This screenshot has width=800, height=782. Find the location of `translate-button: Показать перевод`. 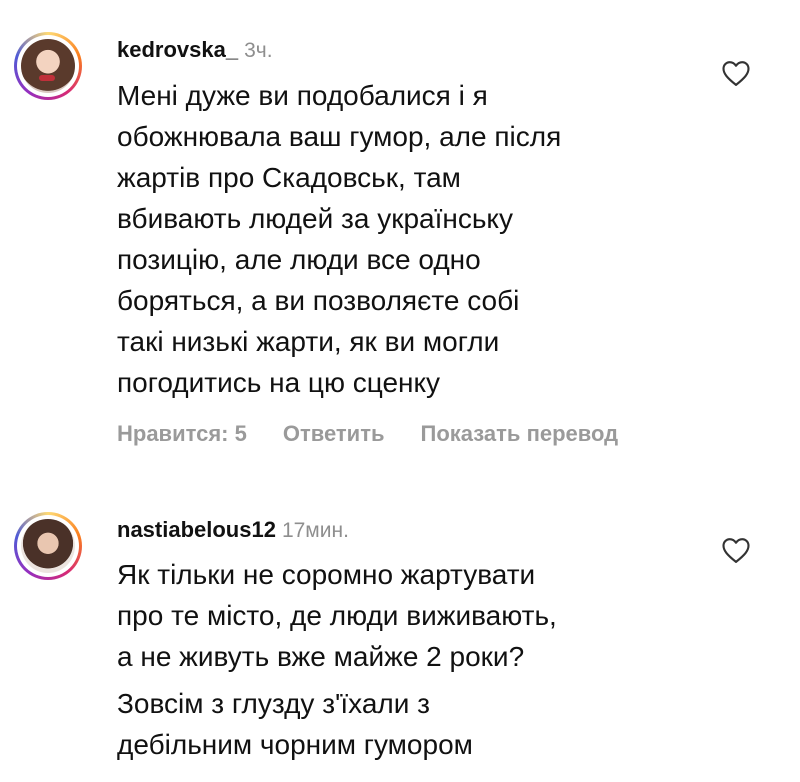

translate-button: Показать перевод is located at coordinates (520, 434).